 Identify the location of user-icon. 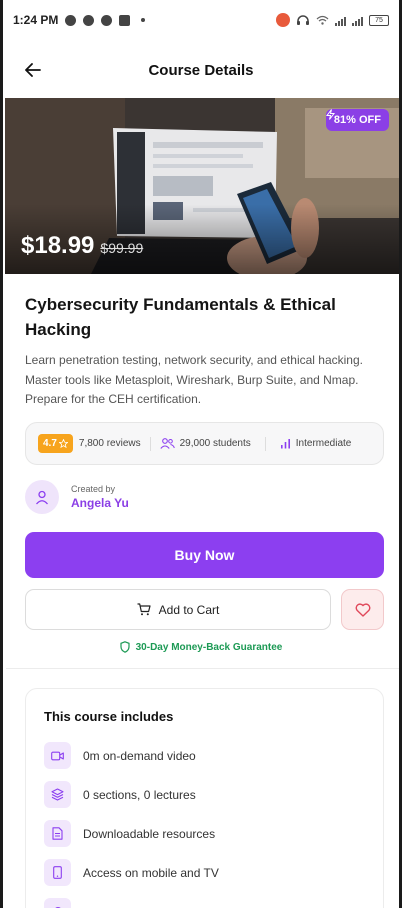
(42, 497).